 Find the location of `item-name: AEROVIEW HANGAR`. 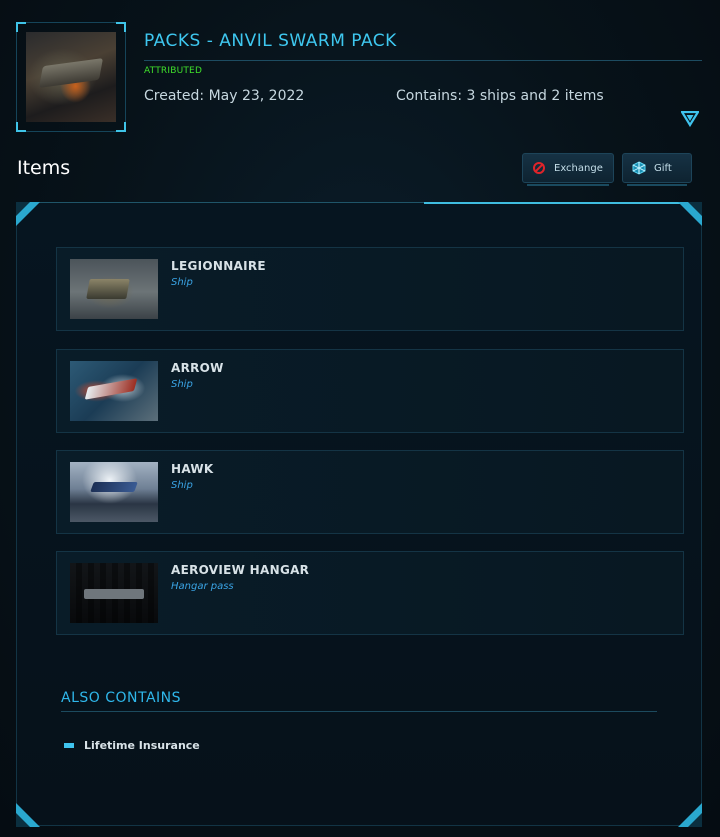

item-name: AEROVIEW HANGAR is located at coordinates (240, 570).